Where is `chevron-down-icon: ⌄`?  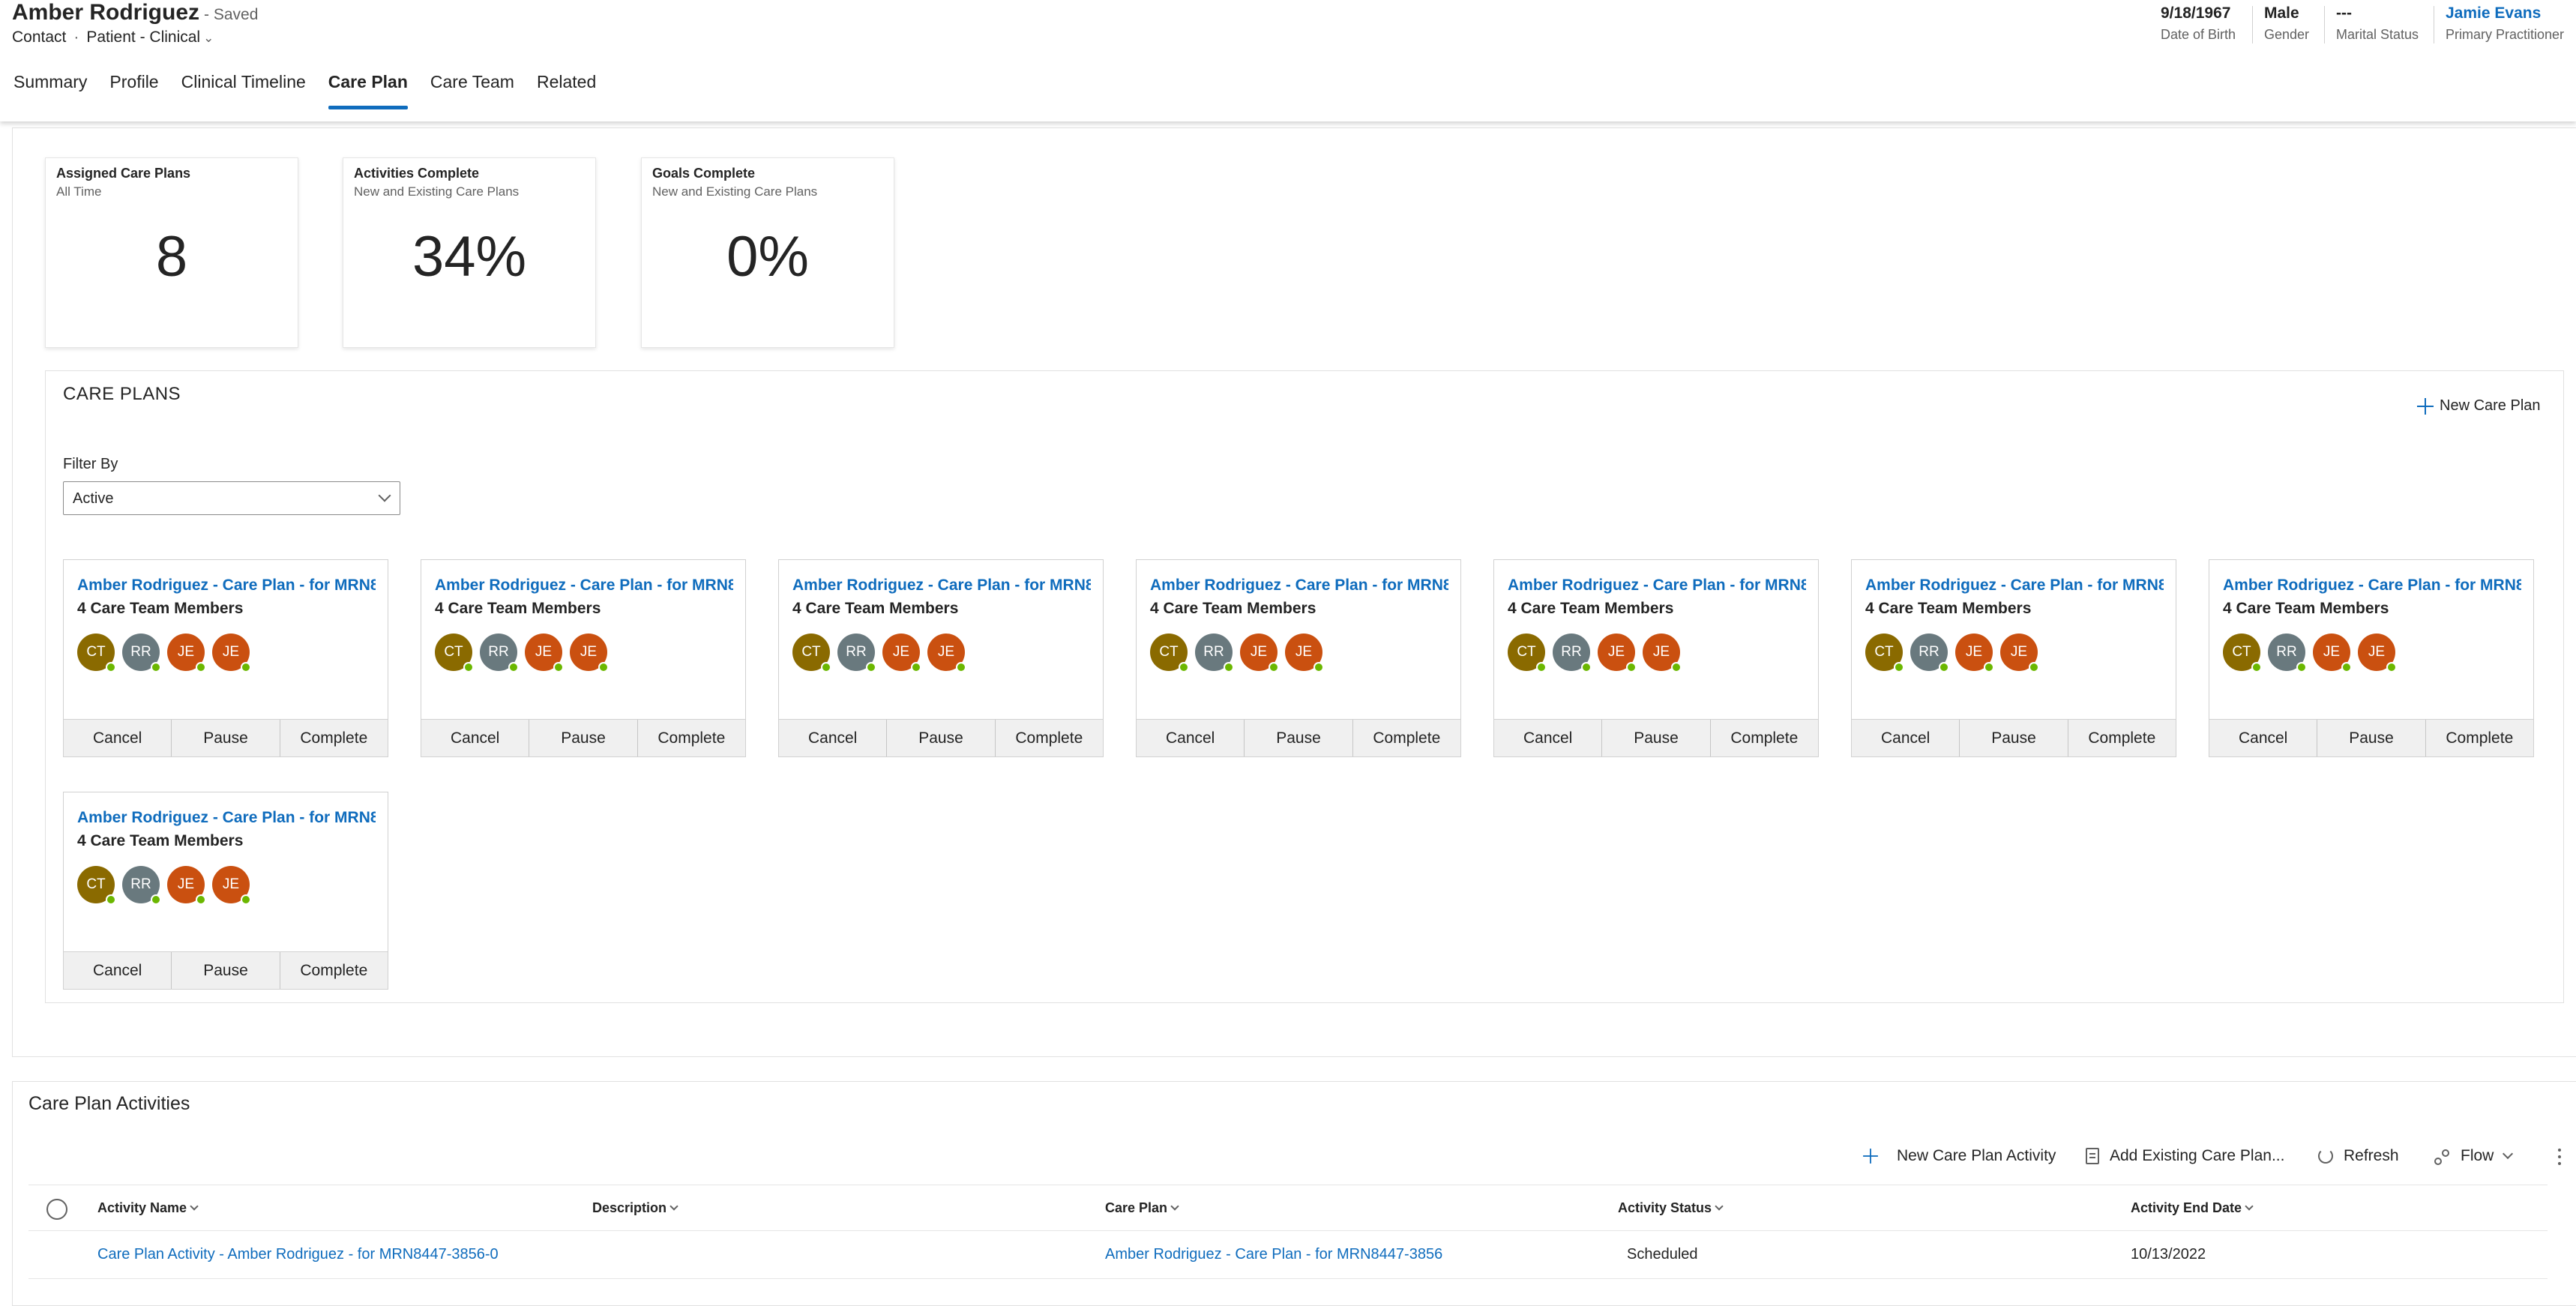 chevron-down-icon: ⌄ is located at coordinates (209, 38).